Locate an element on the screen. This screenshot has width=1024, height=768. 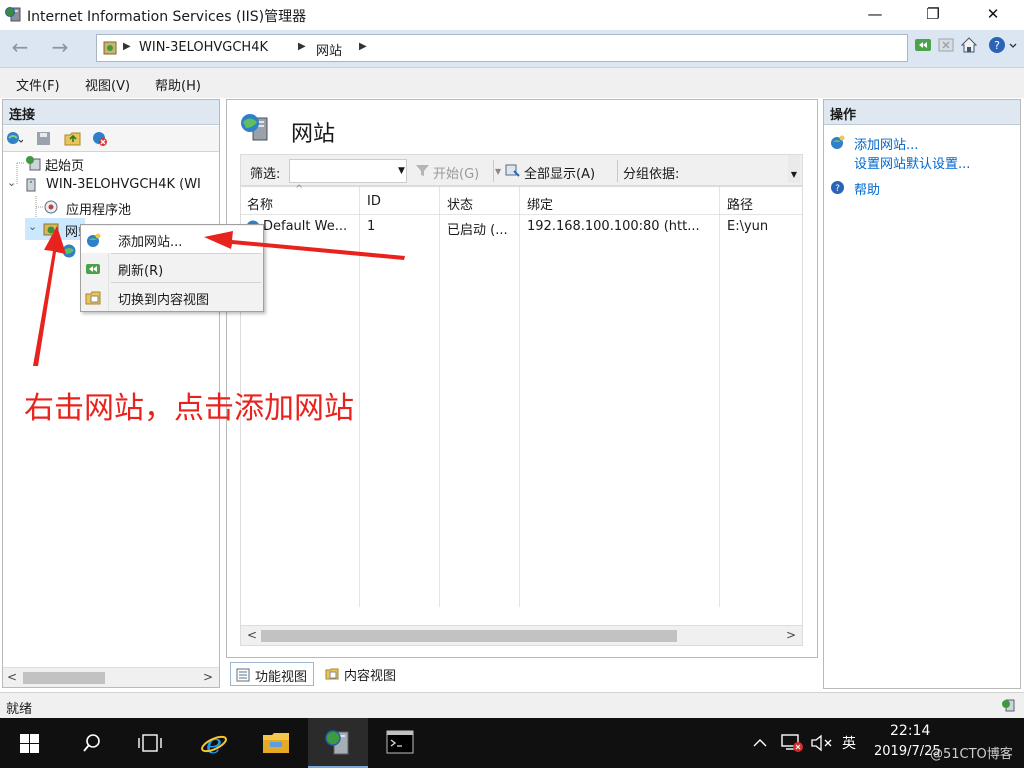
menu-file: 文件(F) is located at coordinates (38, 84).